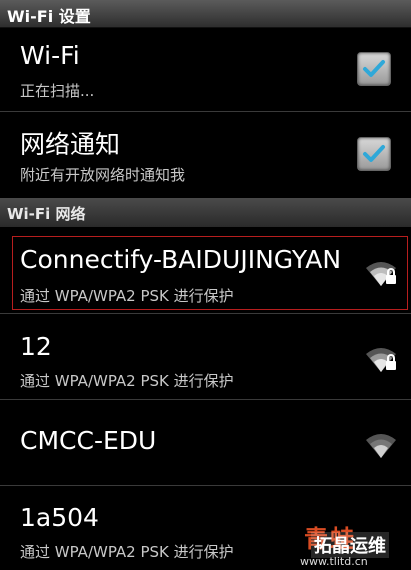 This screenshot has width=411, height=570. What do you see at coordinates (70, 144) in the screenshot?
I see `network-notify-title: 网络通知` at bounding box center [70, 144].